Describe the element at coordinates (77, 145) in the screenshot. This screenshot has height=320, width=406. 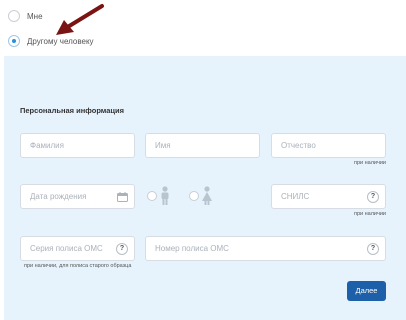
I see `last-name-input: Фамилия` at that location.